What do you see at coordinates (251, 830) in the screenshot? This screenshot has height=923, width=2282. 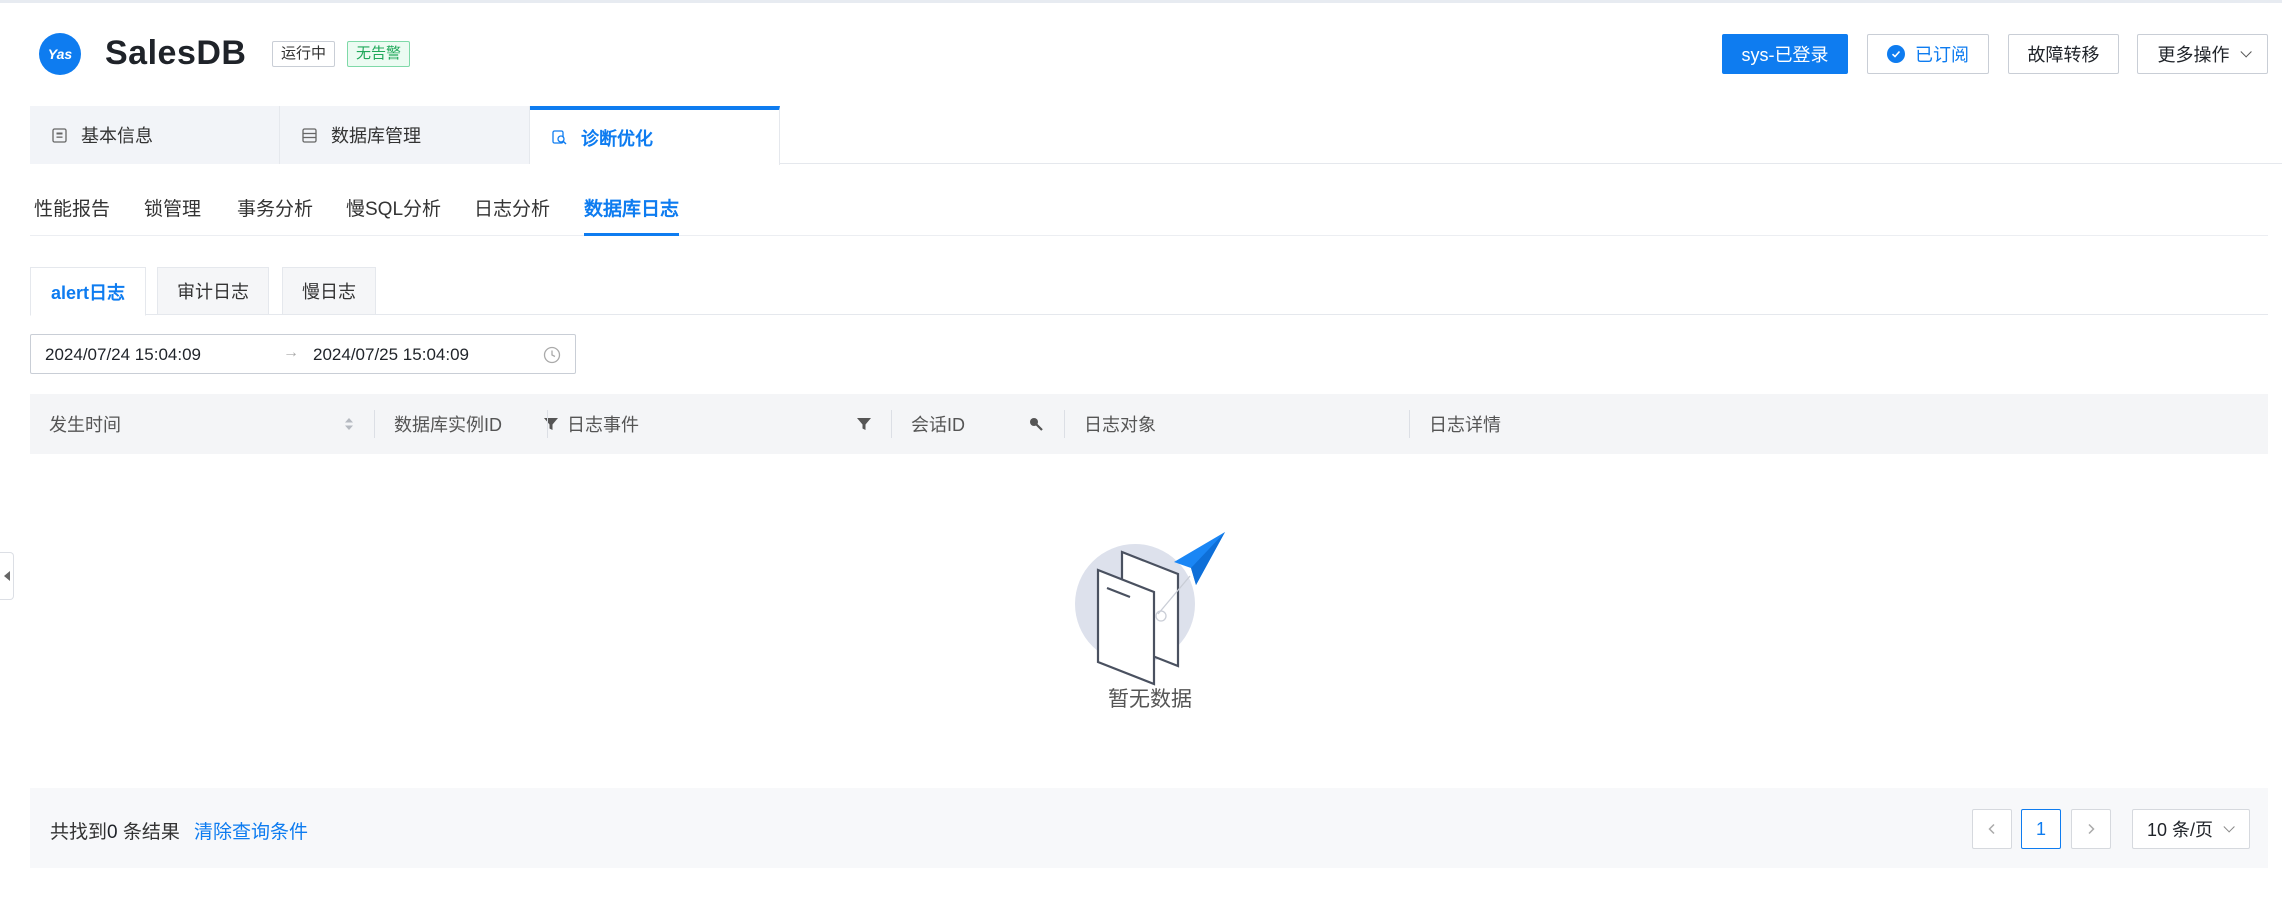 I see `clear-filters-link: 清除查询条件` at bounding box center [251, 830].